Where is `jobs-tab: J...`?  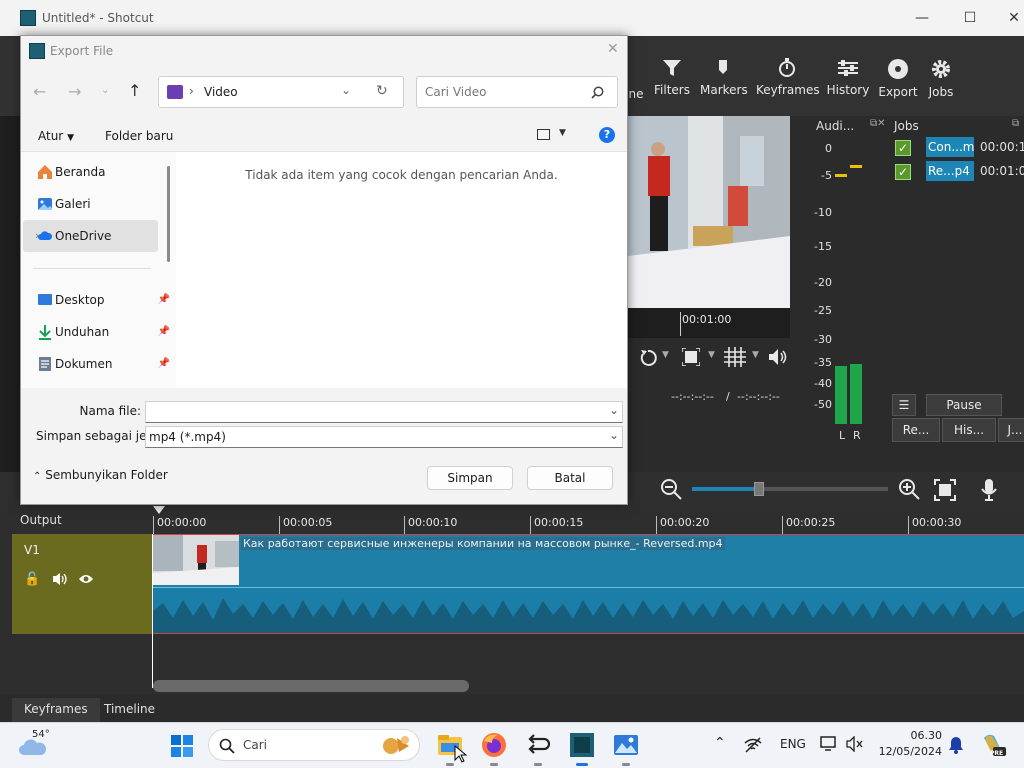
jobs-tab: J... is located at coordinates (1011, 430).